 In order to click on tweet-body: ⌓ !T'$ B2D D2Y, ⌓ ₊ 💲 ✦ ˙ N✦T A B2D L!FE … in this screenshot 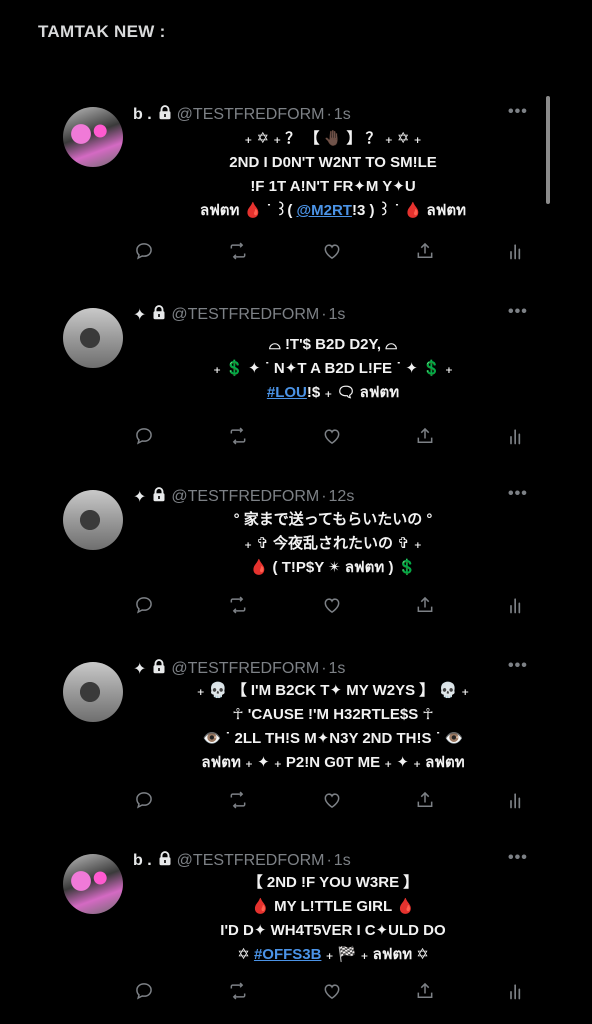, I will do `click(333, 369)`.